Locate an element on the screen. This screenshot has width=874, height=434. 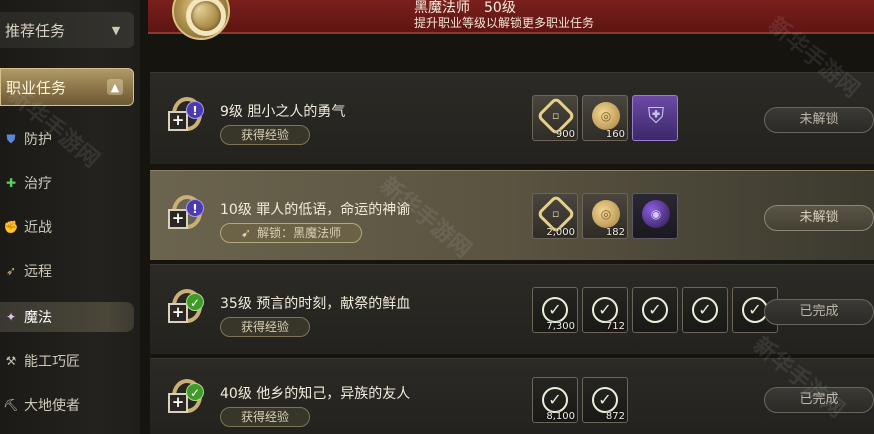
reward-slot: ✓ 712 is located at coordinates (605, 310).